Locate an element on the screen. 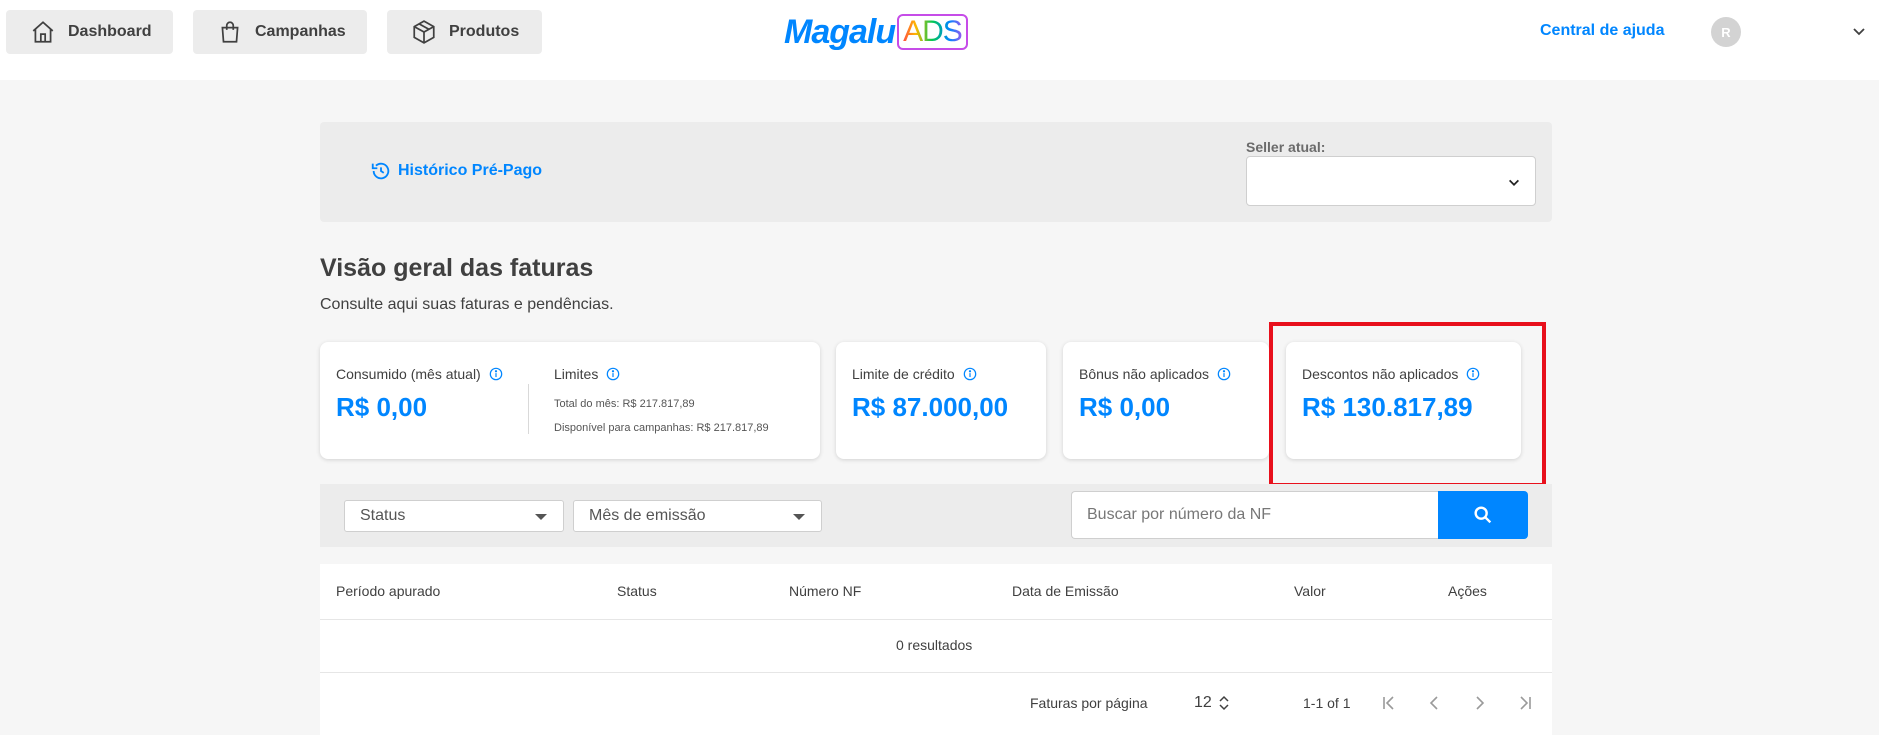 This screenshot has height=735, width=1879. credit-limit-card: Limite de crédito R$ 87.000,00 is located at coordinates (941, 400).